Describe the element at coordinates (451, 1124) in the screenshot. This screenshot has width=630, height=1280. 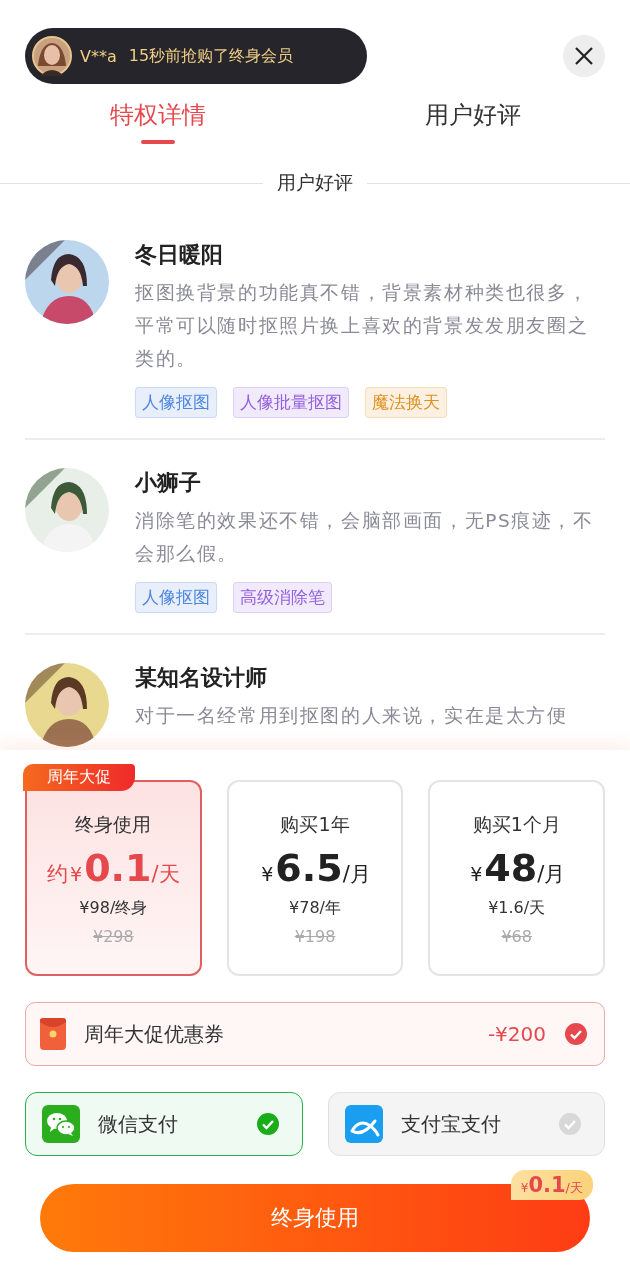
I see `payment-label: 支付宝支付` at that location.